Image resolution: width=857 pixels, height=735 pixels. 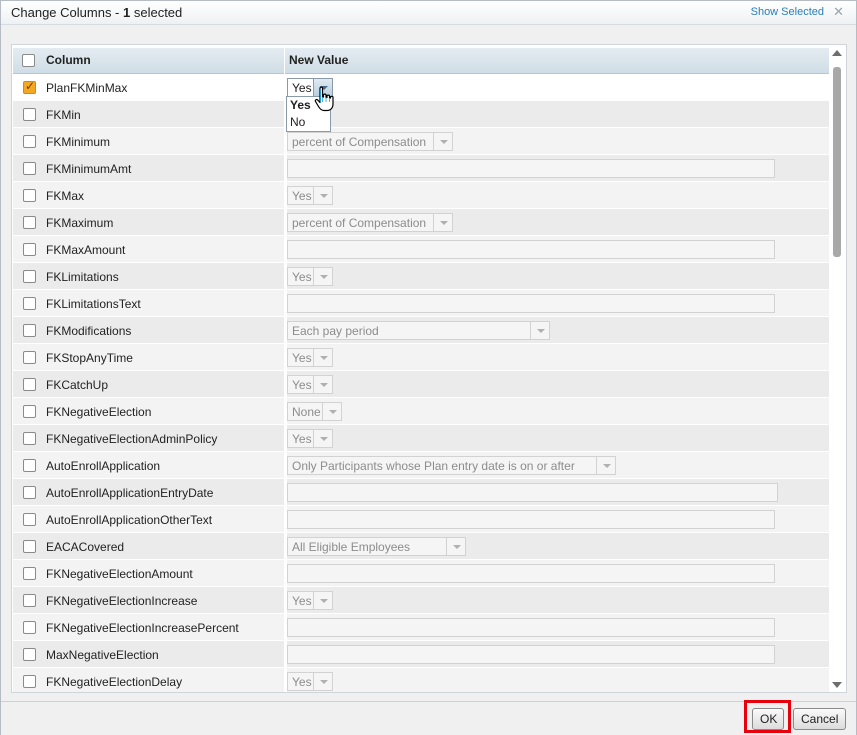 I want to click on table-row: FKNegativeElectionIncrease Yes, so click(x=421, y=600).